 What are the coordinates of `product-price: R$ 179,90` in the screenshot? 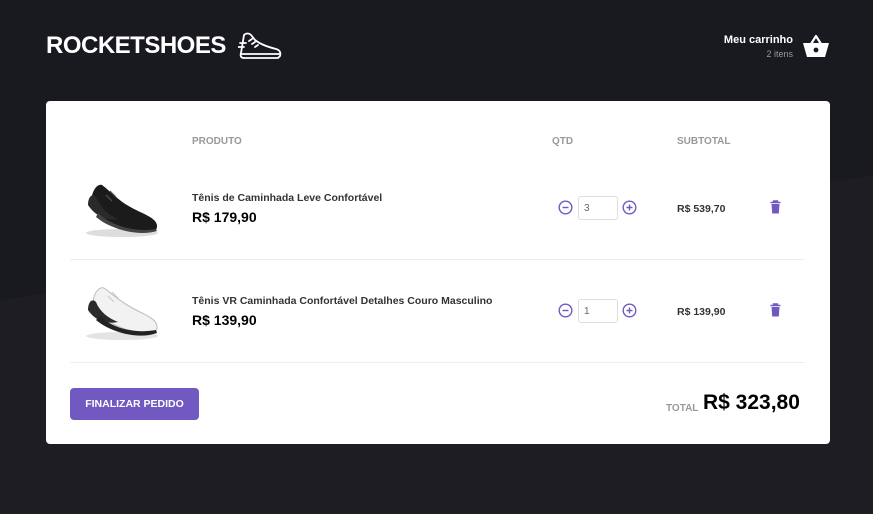 It's located at (224, 217).